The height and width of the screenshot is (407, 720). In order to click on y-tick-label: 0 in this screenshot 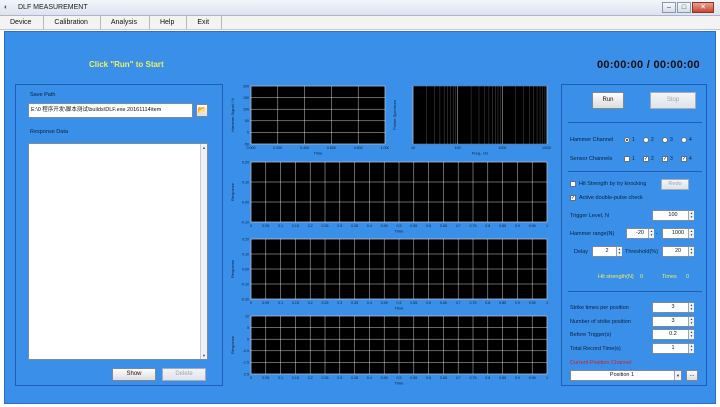, I will do `click(248, 340)`.